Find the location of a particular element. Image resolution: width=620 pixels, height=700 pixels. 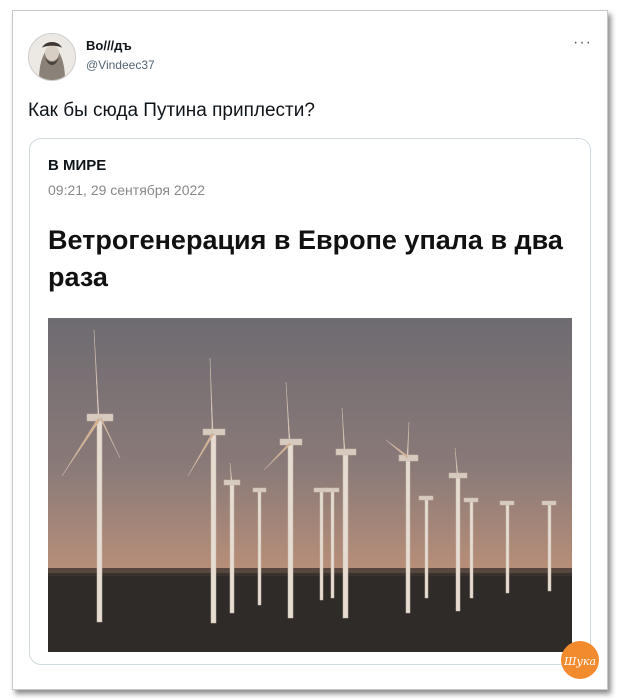

avatar is located at coordinates (52, 57).